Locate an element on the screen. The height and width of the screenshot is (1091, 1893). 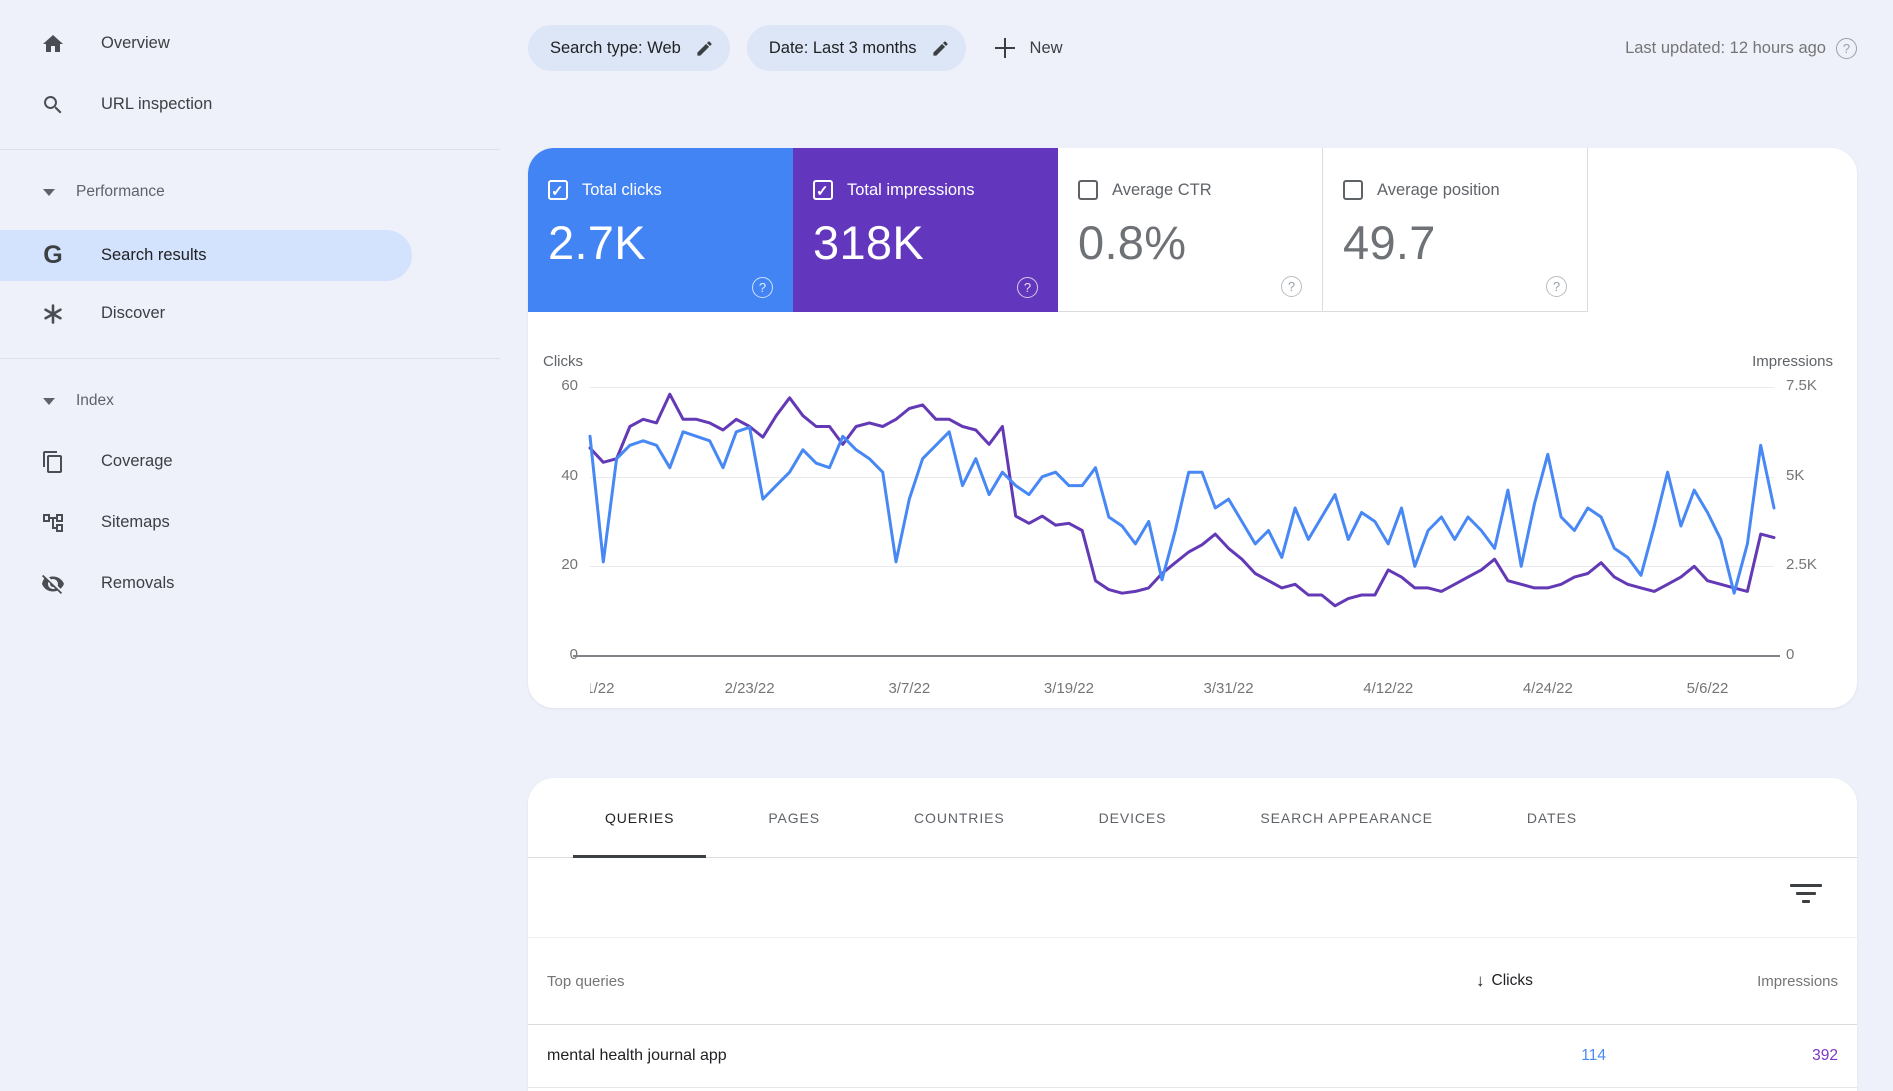
last-updated: Last updated: 12 hours ago is located at coordinates (1741, 48).